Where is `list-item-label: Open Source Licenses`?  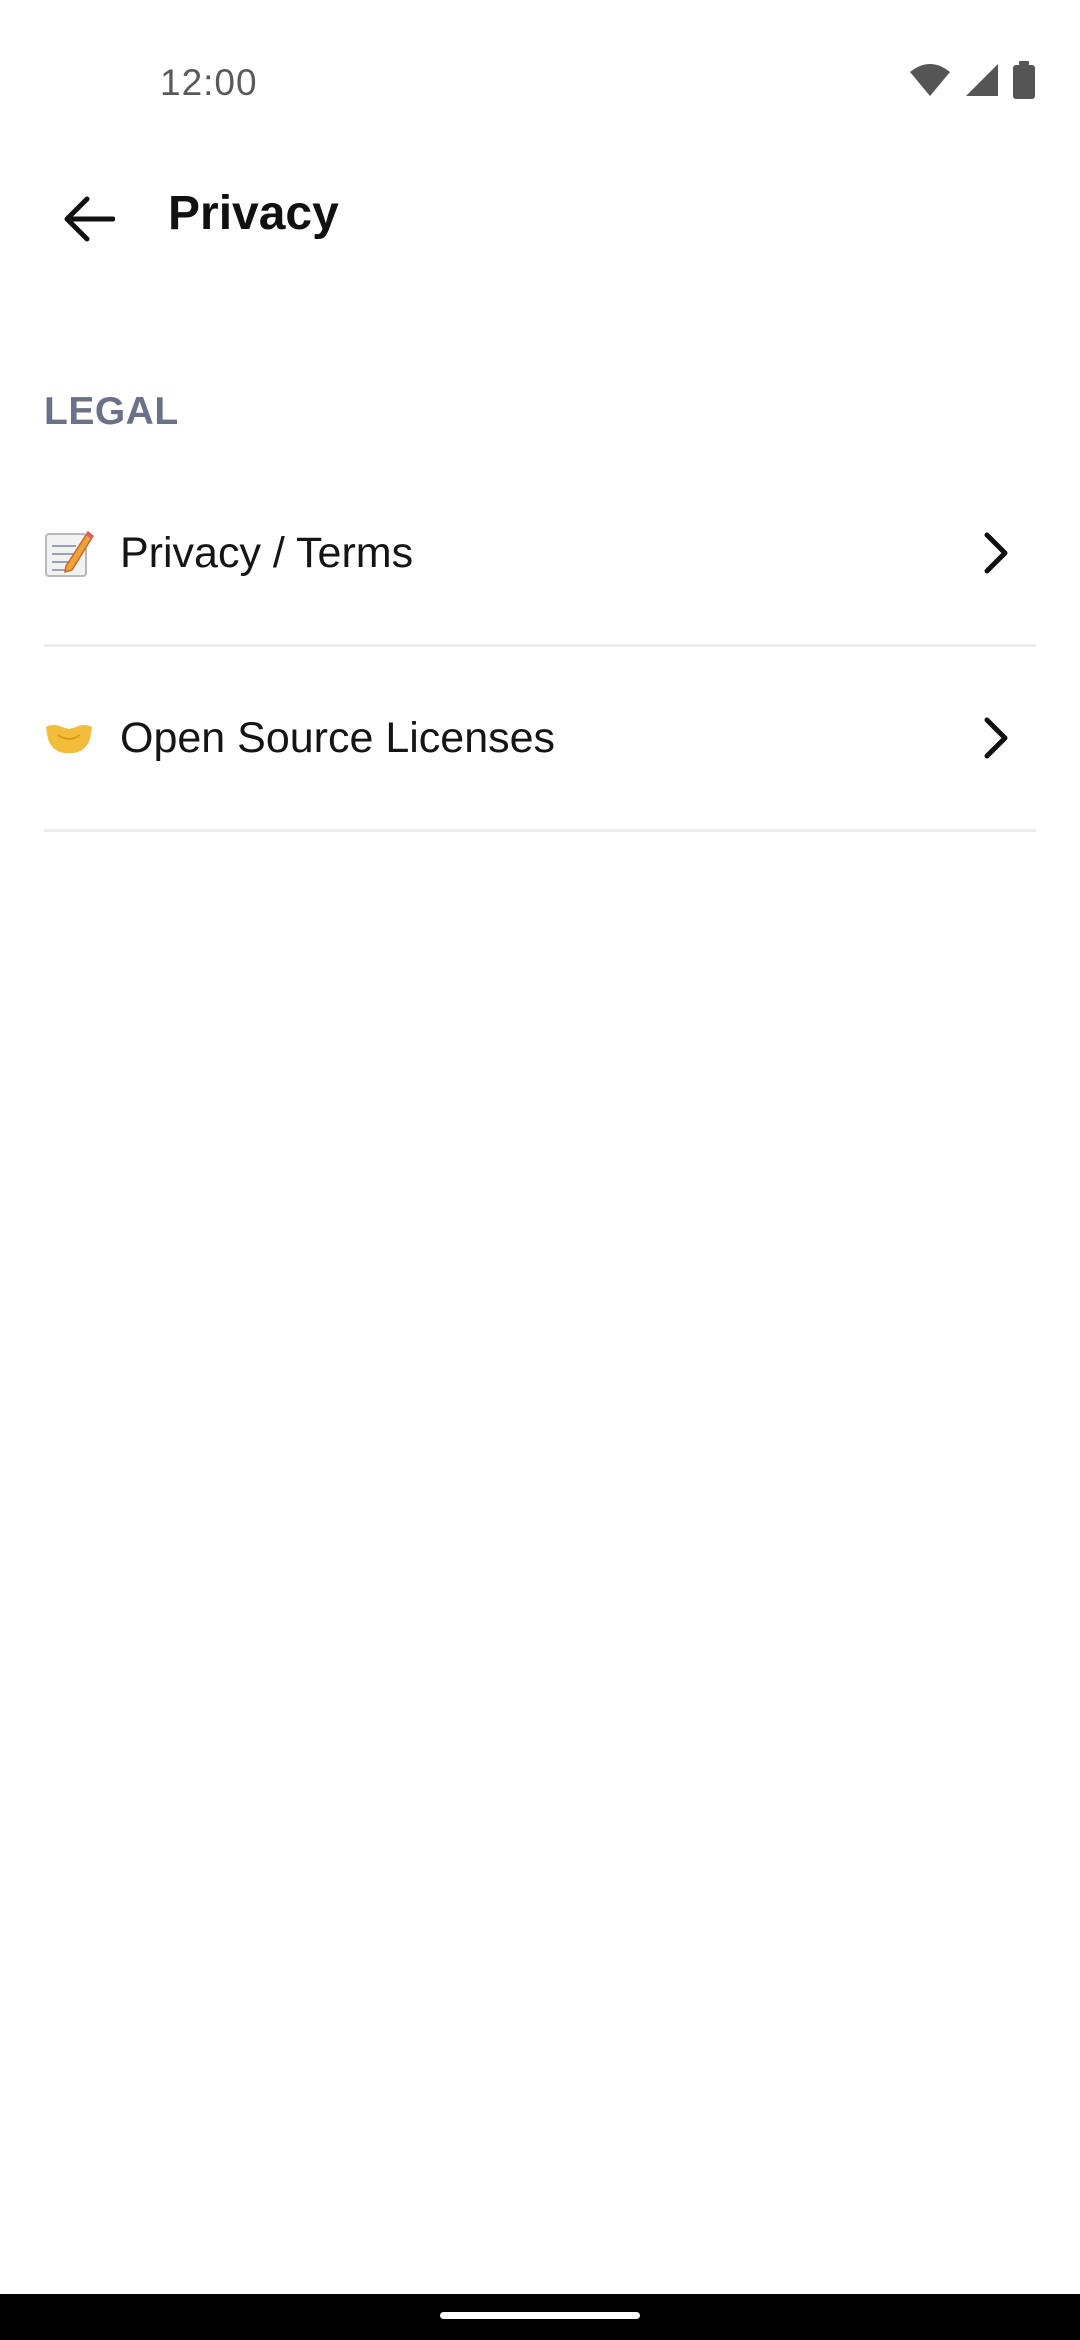 list-item-label: Open Source Licenses is located at coordinates (338, 737).